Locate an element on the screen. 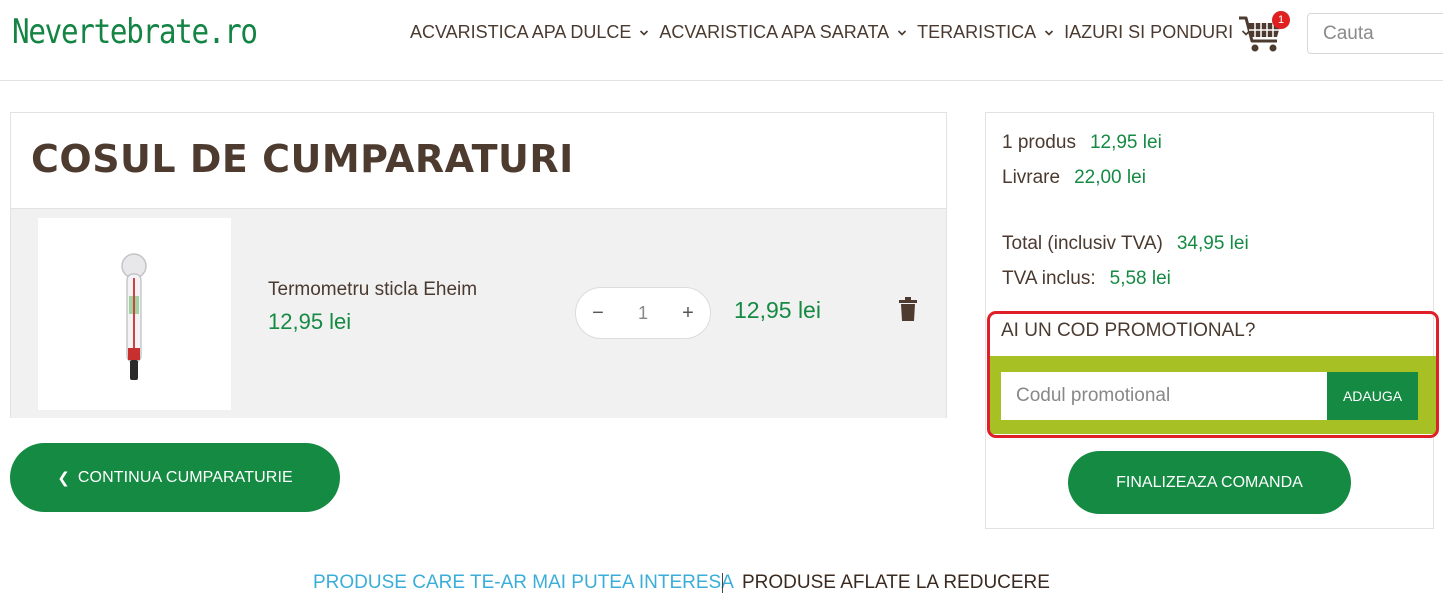  summary-vat-label: TVA inclus: is located at coordinates (1049, 278).